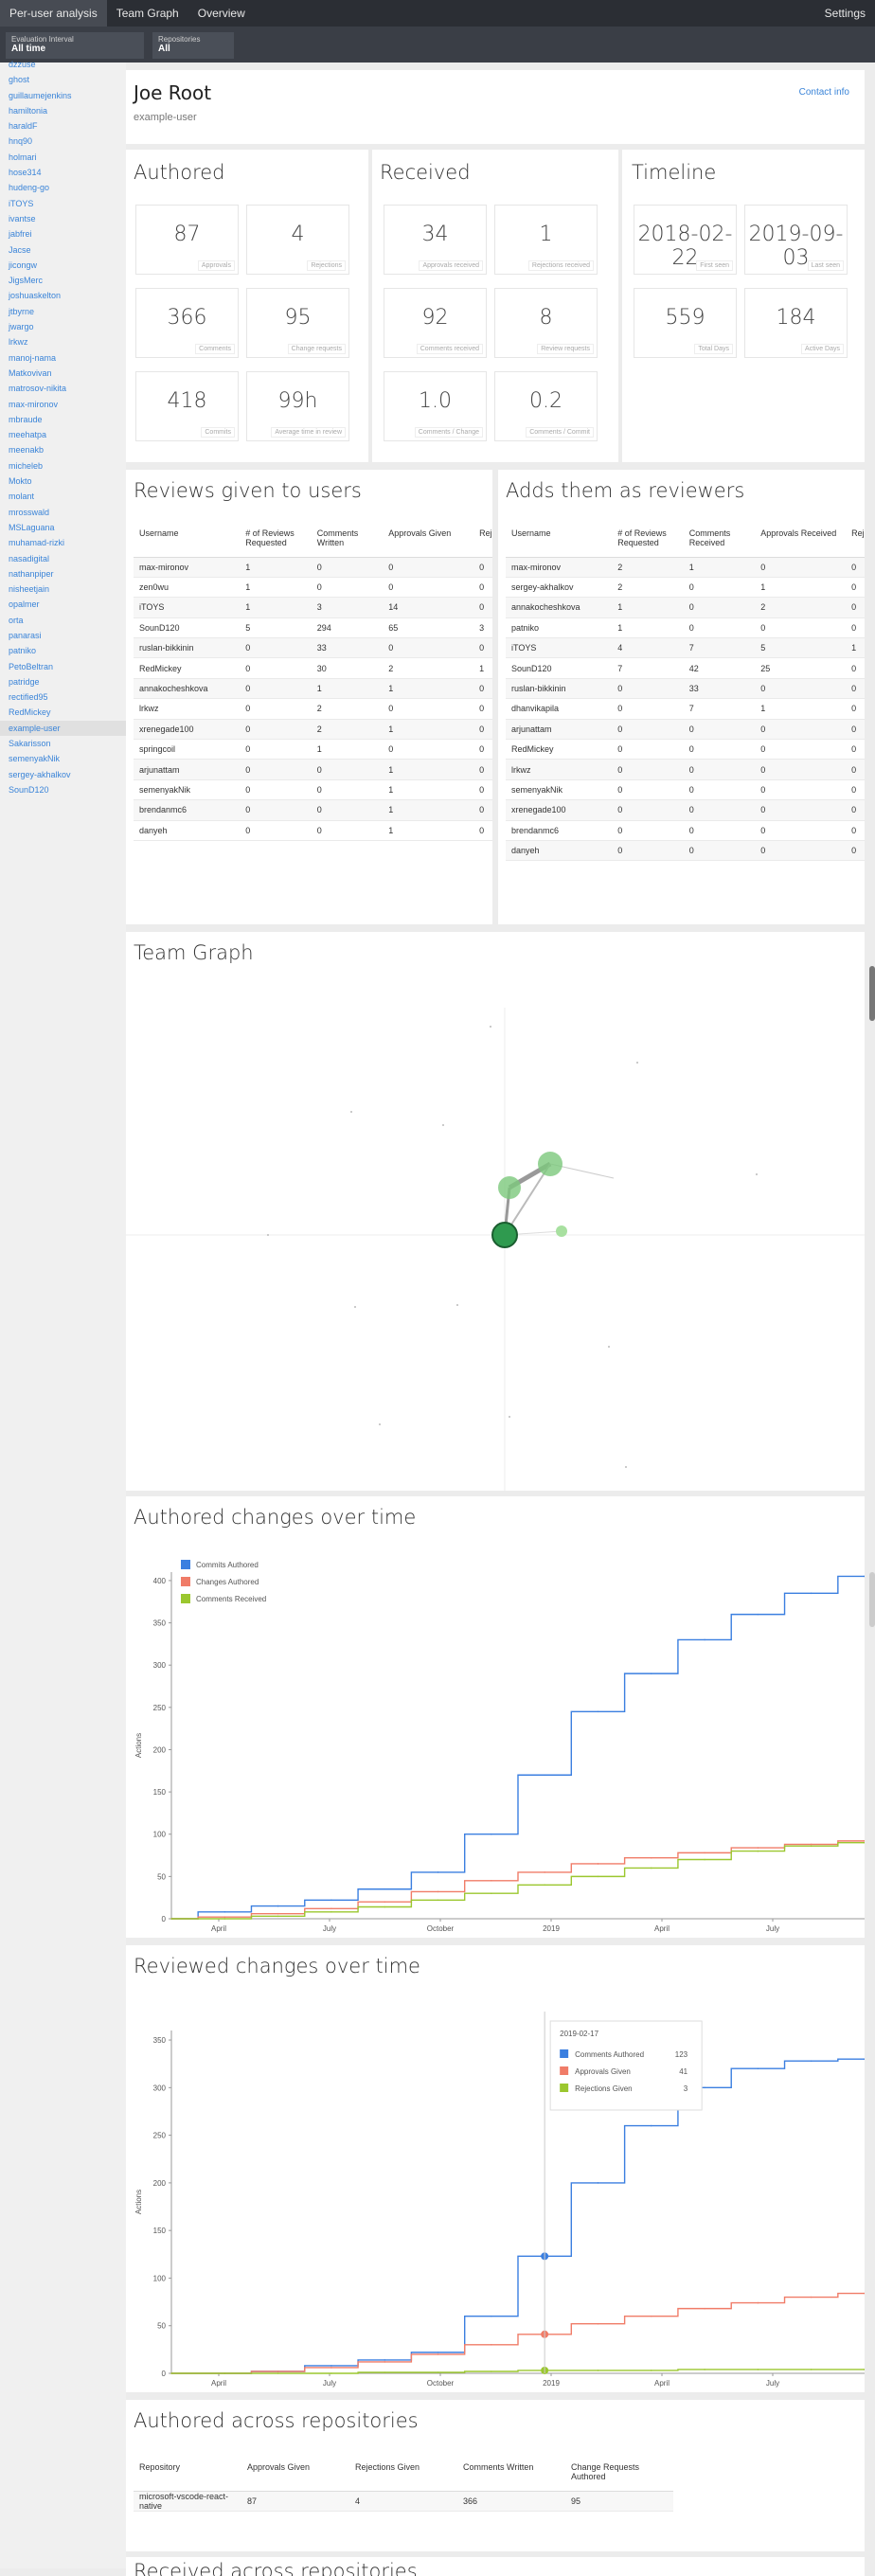  I want to click on table-row: SounD120 5 294 65 3, so click(313, 628).